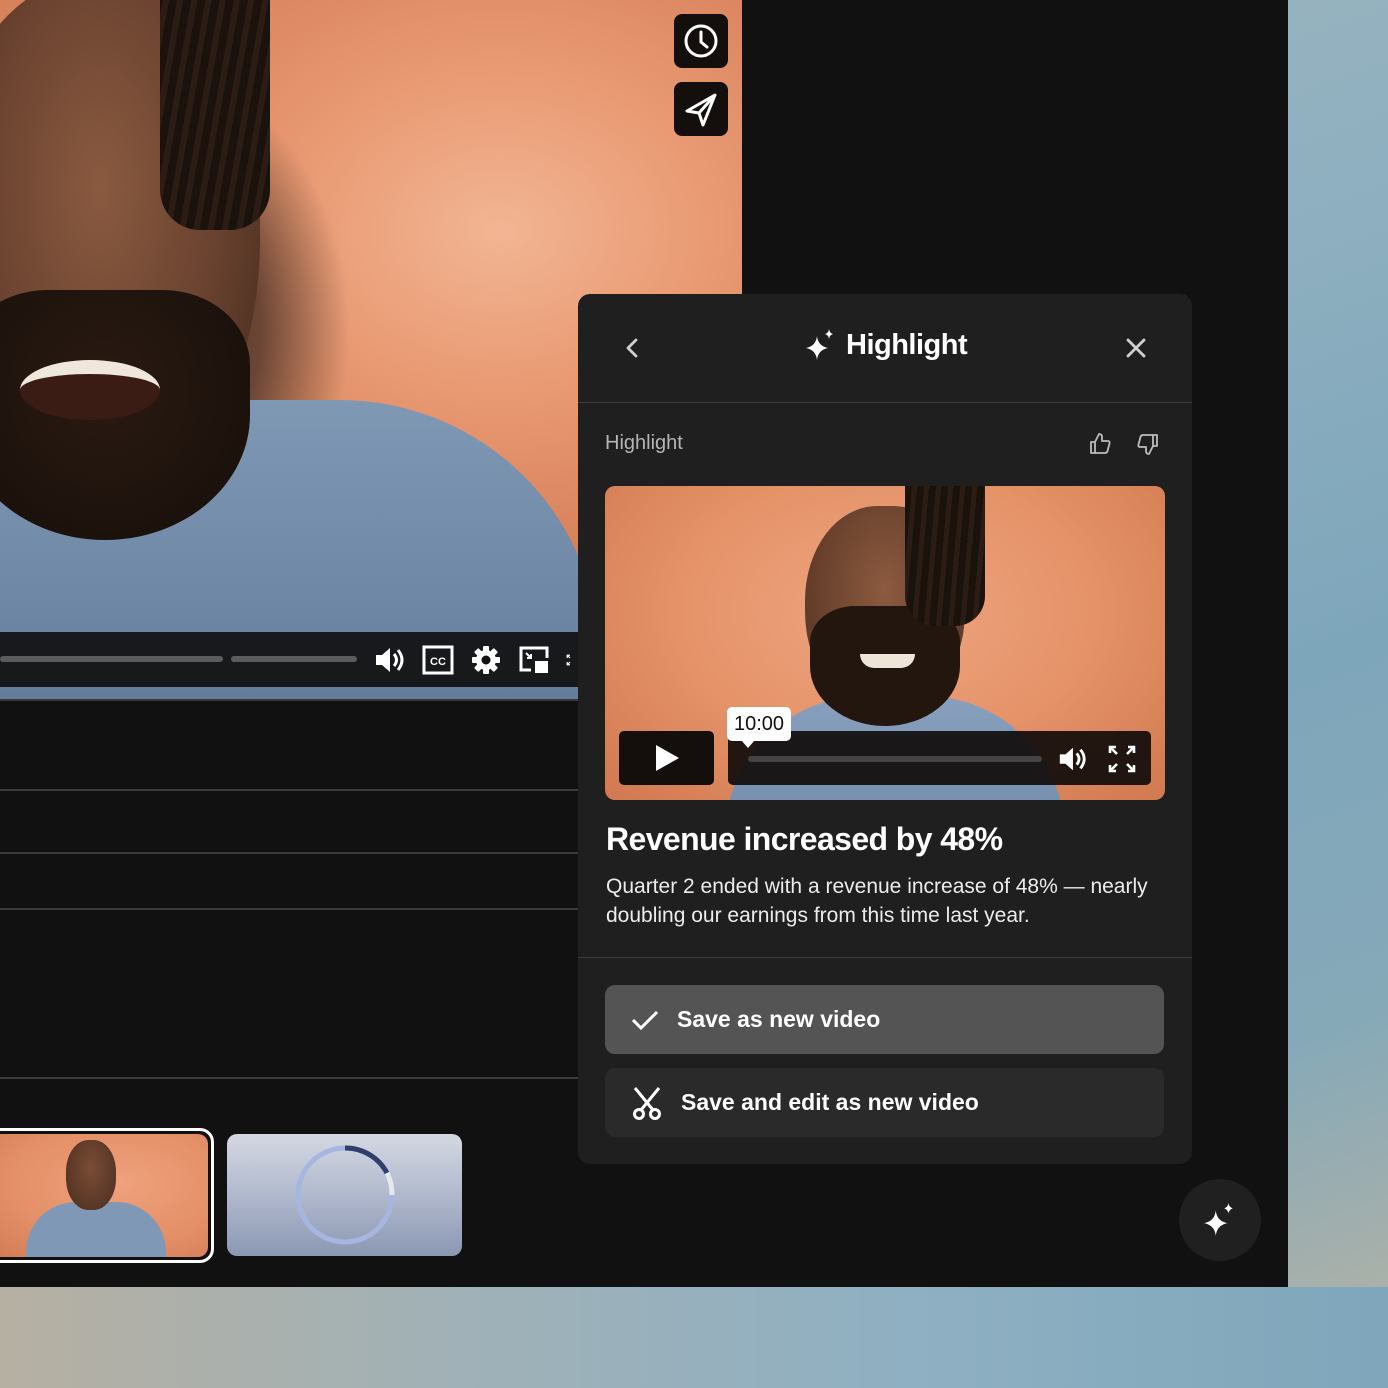 This screenshot has height=1388, width=1388. I want to click on gear-icon, so click(486, 660).